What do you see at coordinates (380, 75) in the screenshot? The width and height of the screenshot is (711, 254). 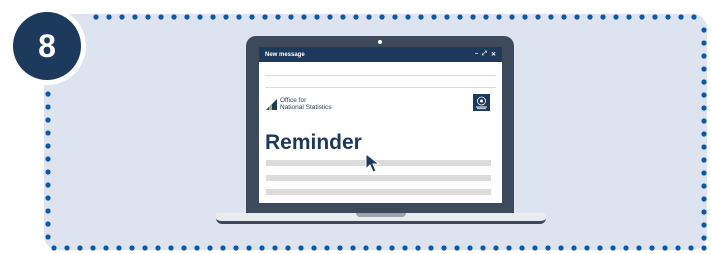 I see `to-field-line` at bounding box center [380, 75].